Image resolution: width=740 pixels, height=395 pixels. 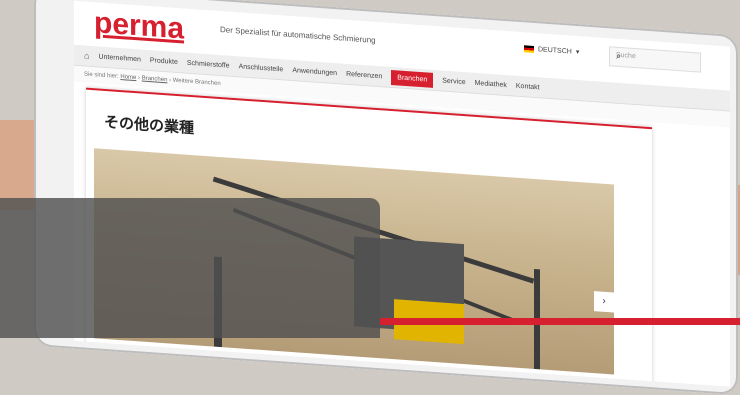 What do you see at coordinates (412, 78) in the screenshot?
I see `nav-item-branchen: Branchen` at bounding box center [412, 78].